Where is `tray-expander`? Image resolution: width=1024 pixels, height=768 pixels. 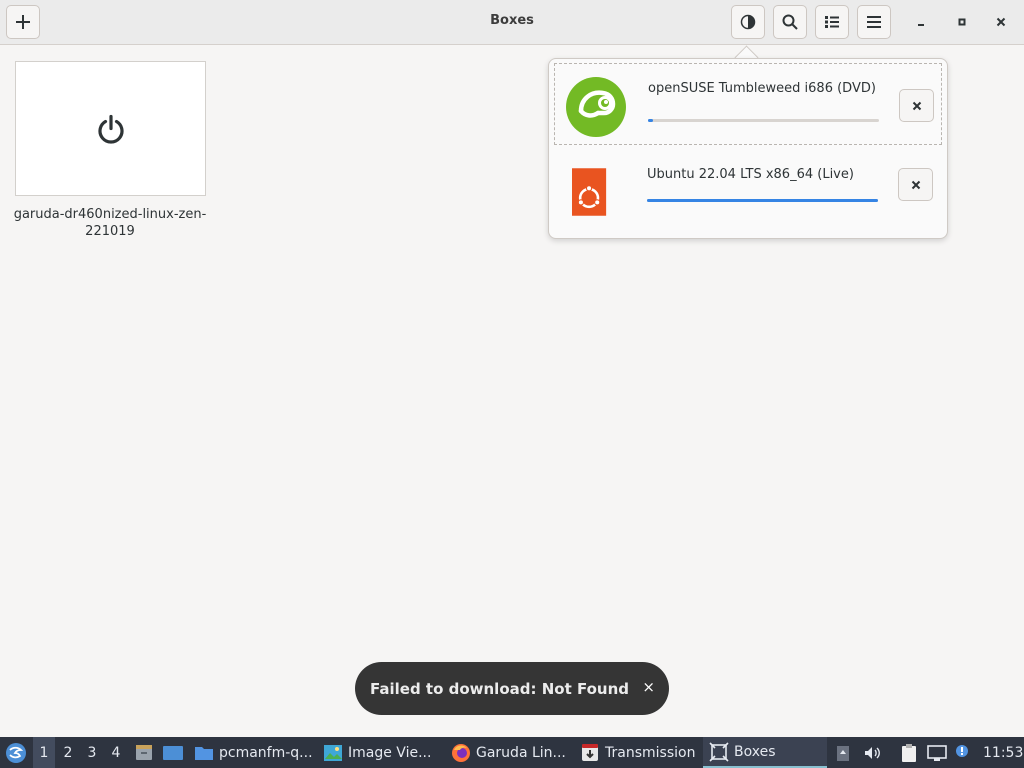
tray-expander is located at coordinates (844, 752).